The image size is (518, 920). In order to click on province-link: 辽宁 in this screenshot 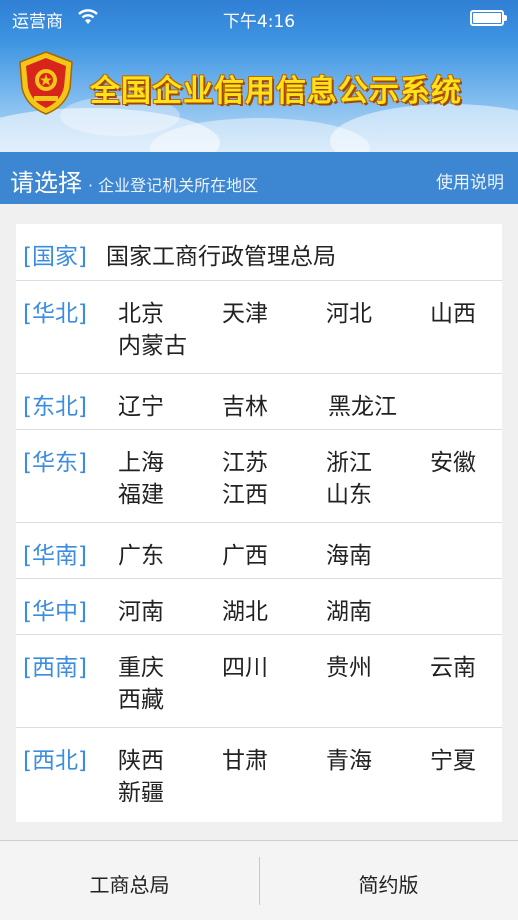, I will do `click(141, 404)`.